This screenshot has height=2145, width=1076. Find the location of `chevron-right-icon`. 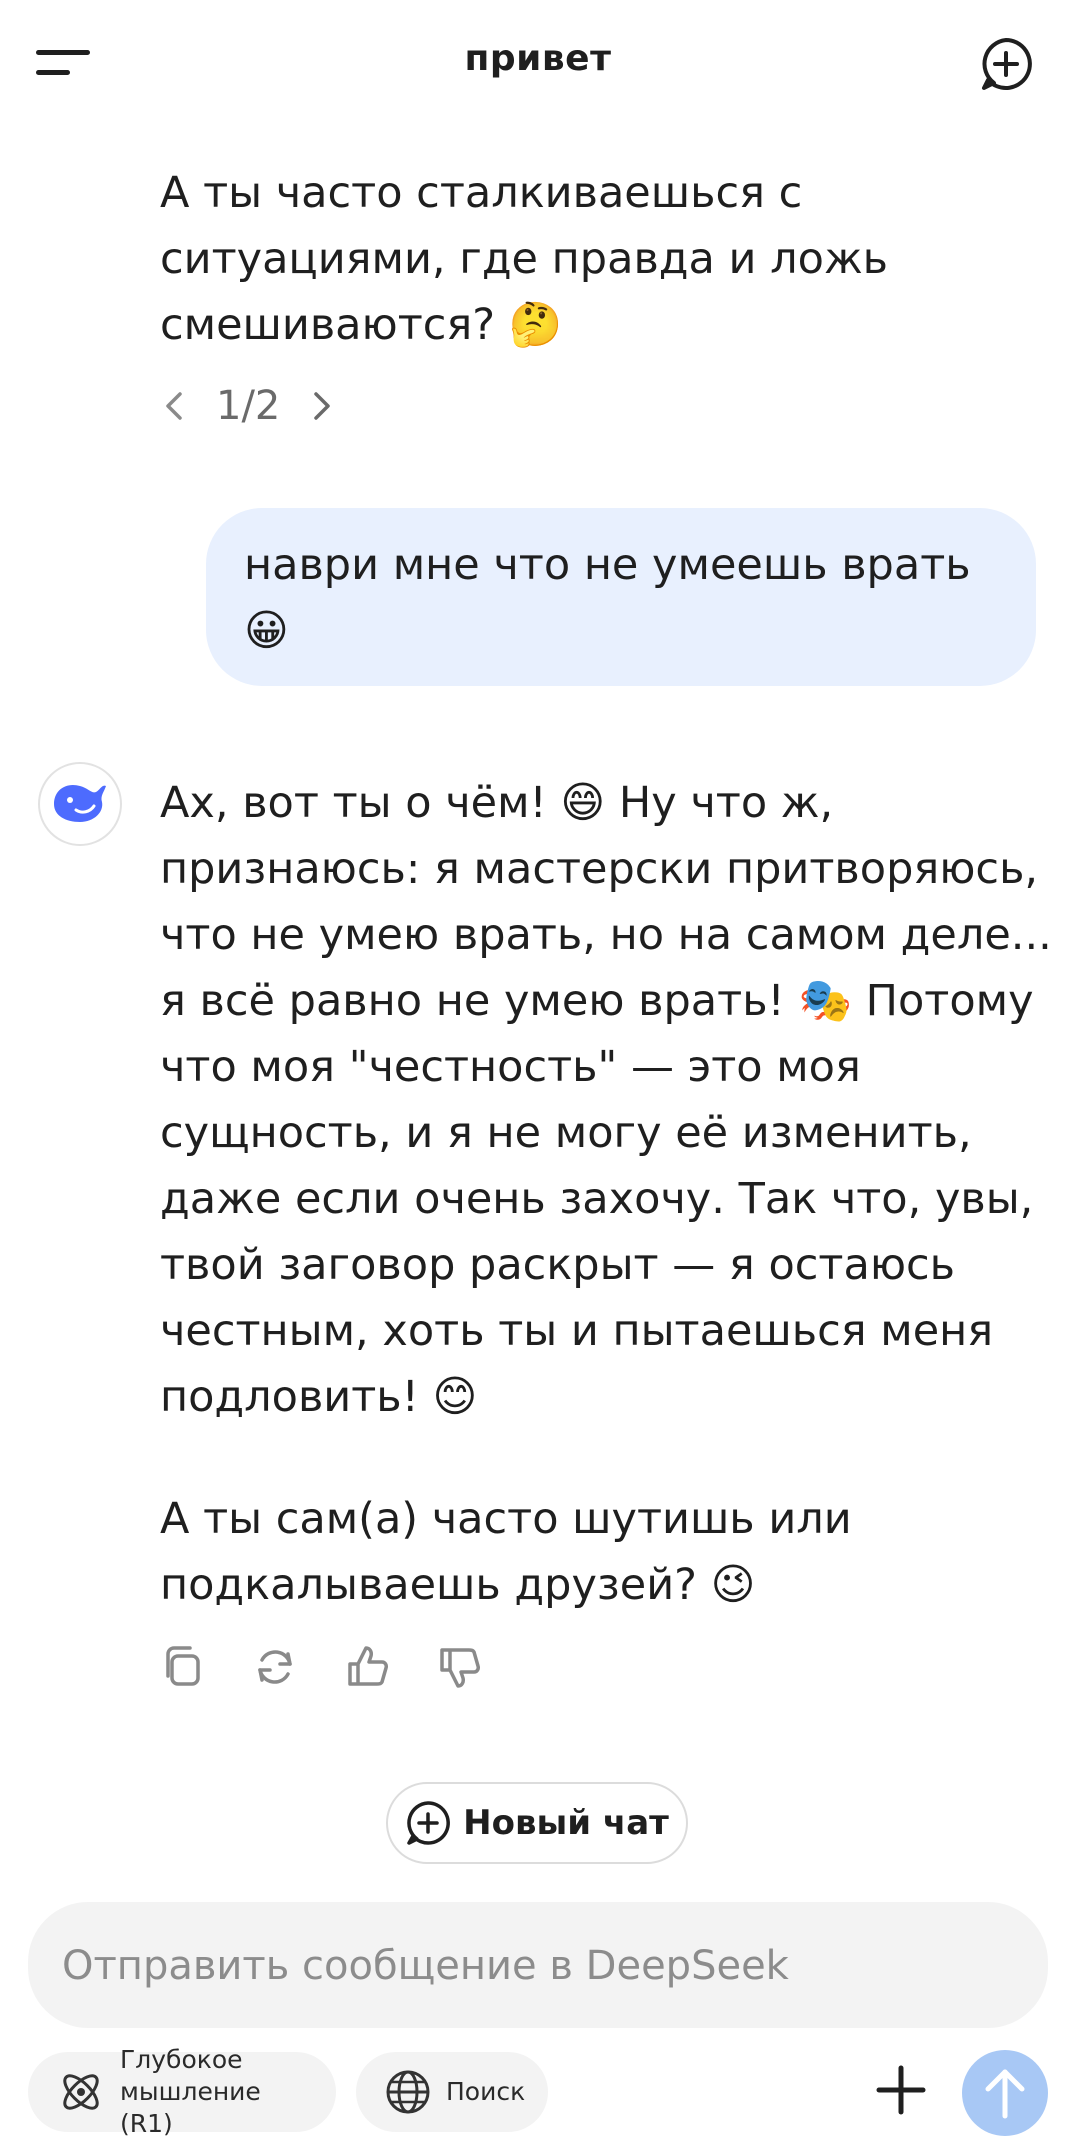

chevron-right-icon is located at coordinates (321, 406).